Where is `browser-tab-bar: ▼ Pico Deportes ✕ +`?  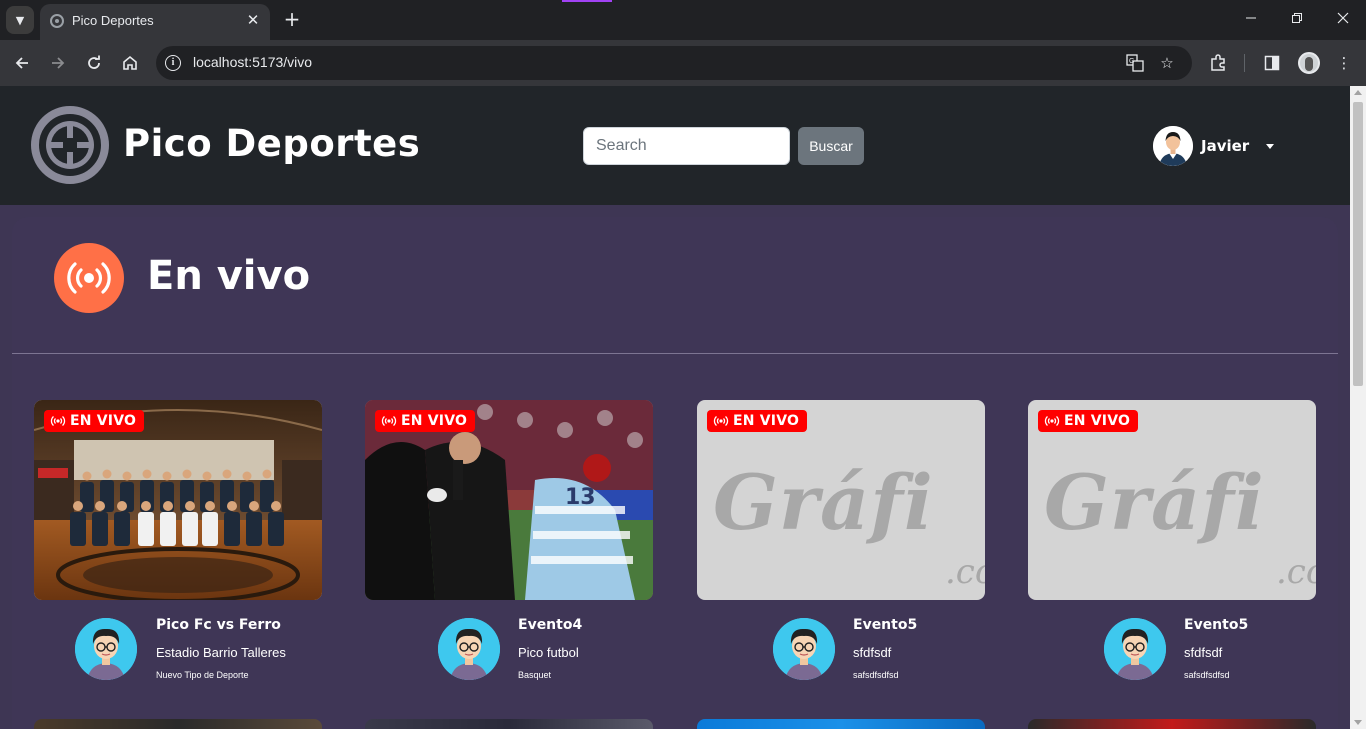 browser-tab-bar: ▼ Pico Deportes ✕ + is located at coordinates (683, 20).